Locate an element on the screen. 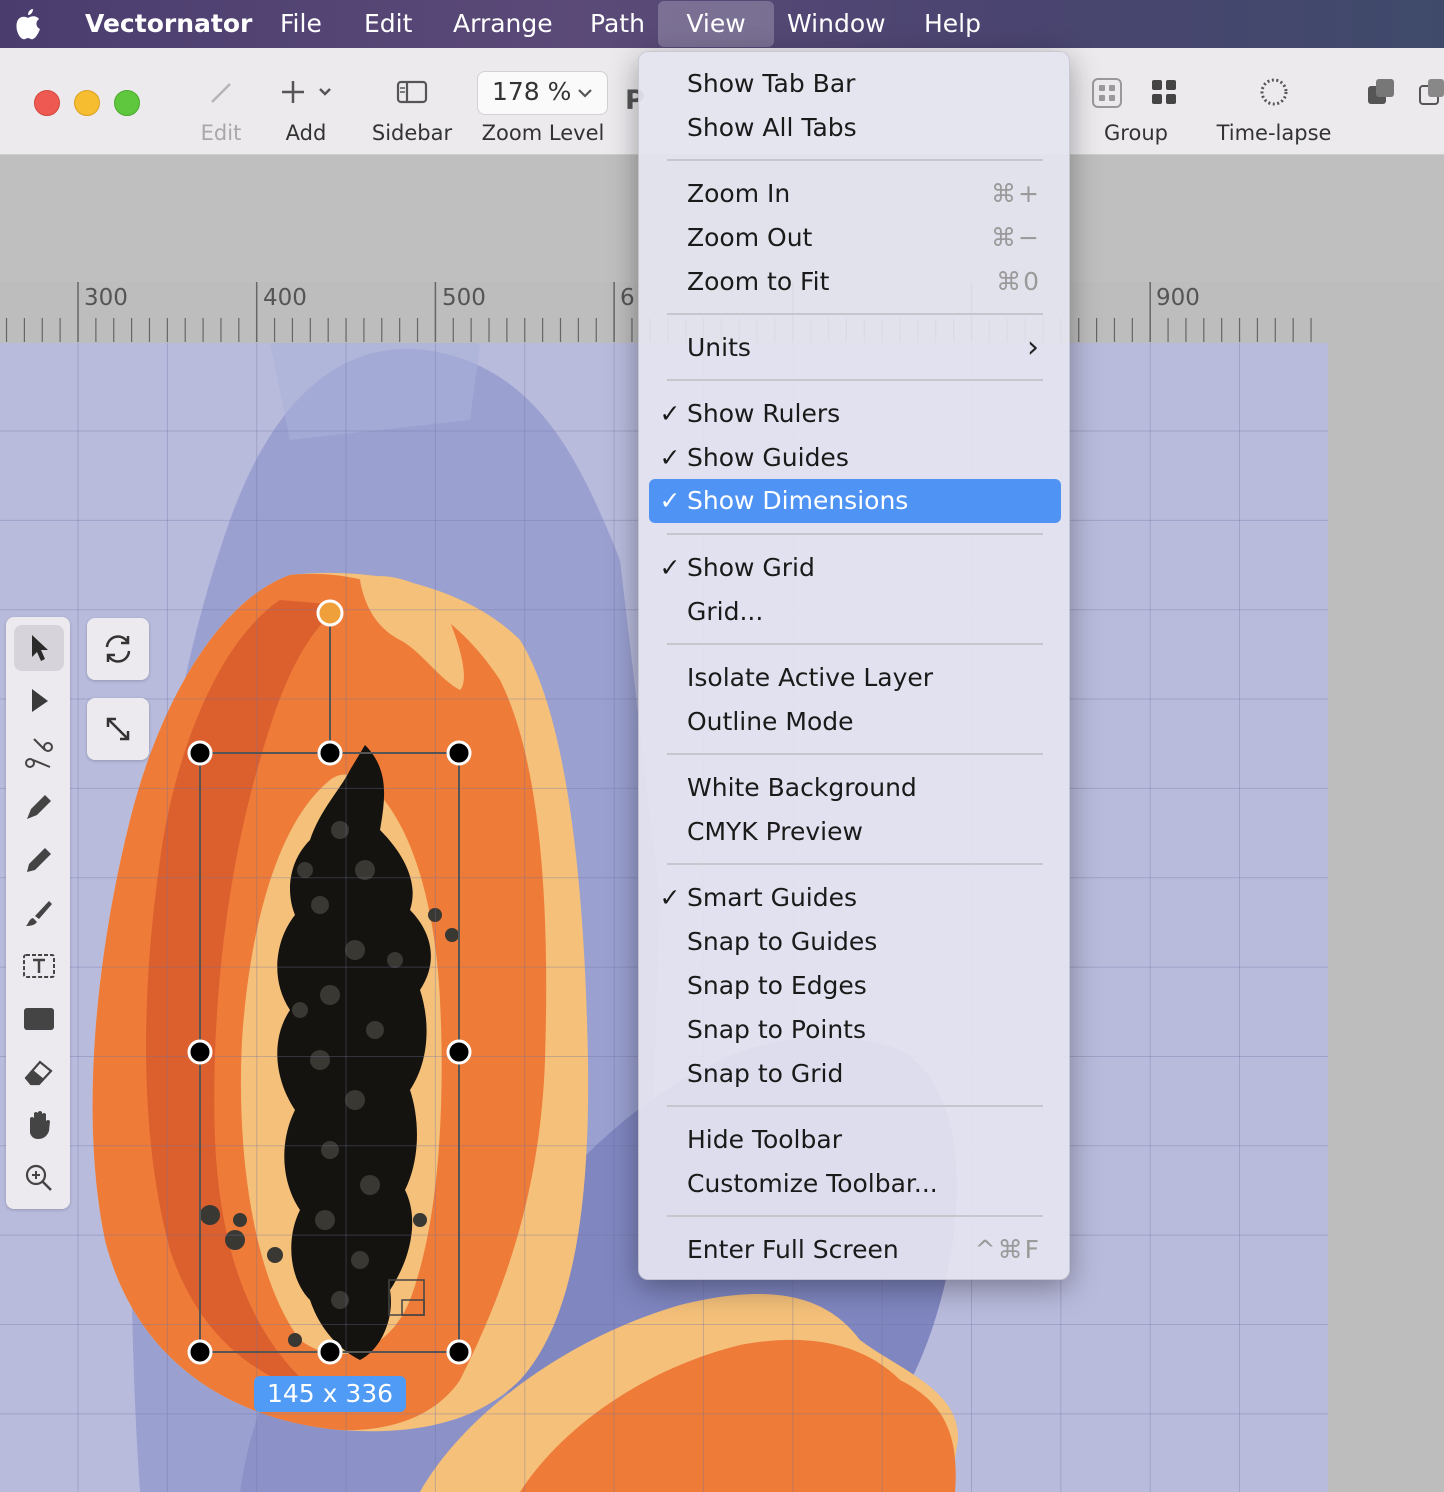  menu-item-label: Show Guides is located at coordinates (768, 457).